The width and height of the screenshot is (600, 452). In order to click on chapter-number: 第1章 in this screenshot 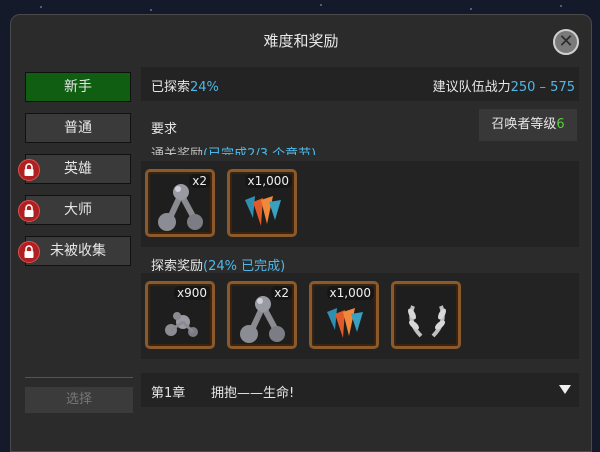, I will do `click(168, 393)`.